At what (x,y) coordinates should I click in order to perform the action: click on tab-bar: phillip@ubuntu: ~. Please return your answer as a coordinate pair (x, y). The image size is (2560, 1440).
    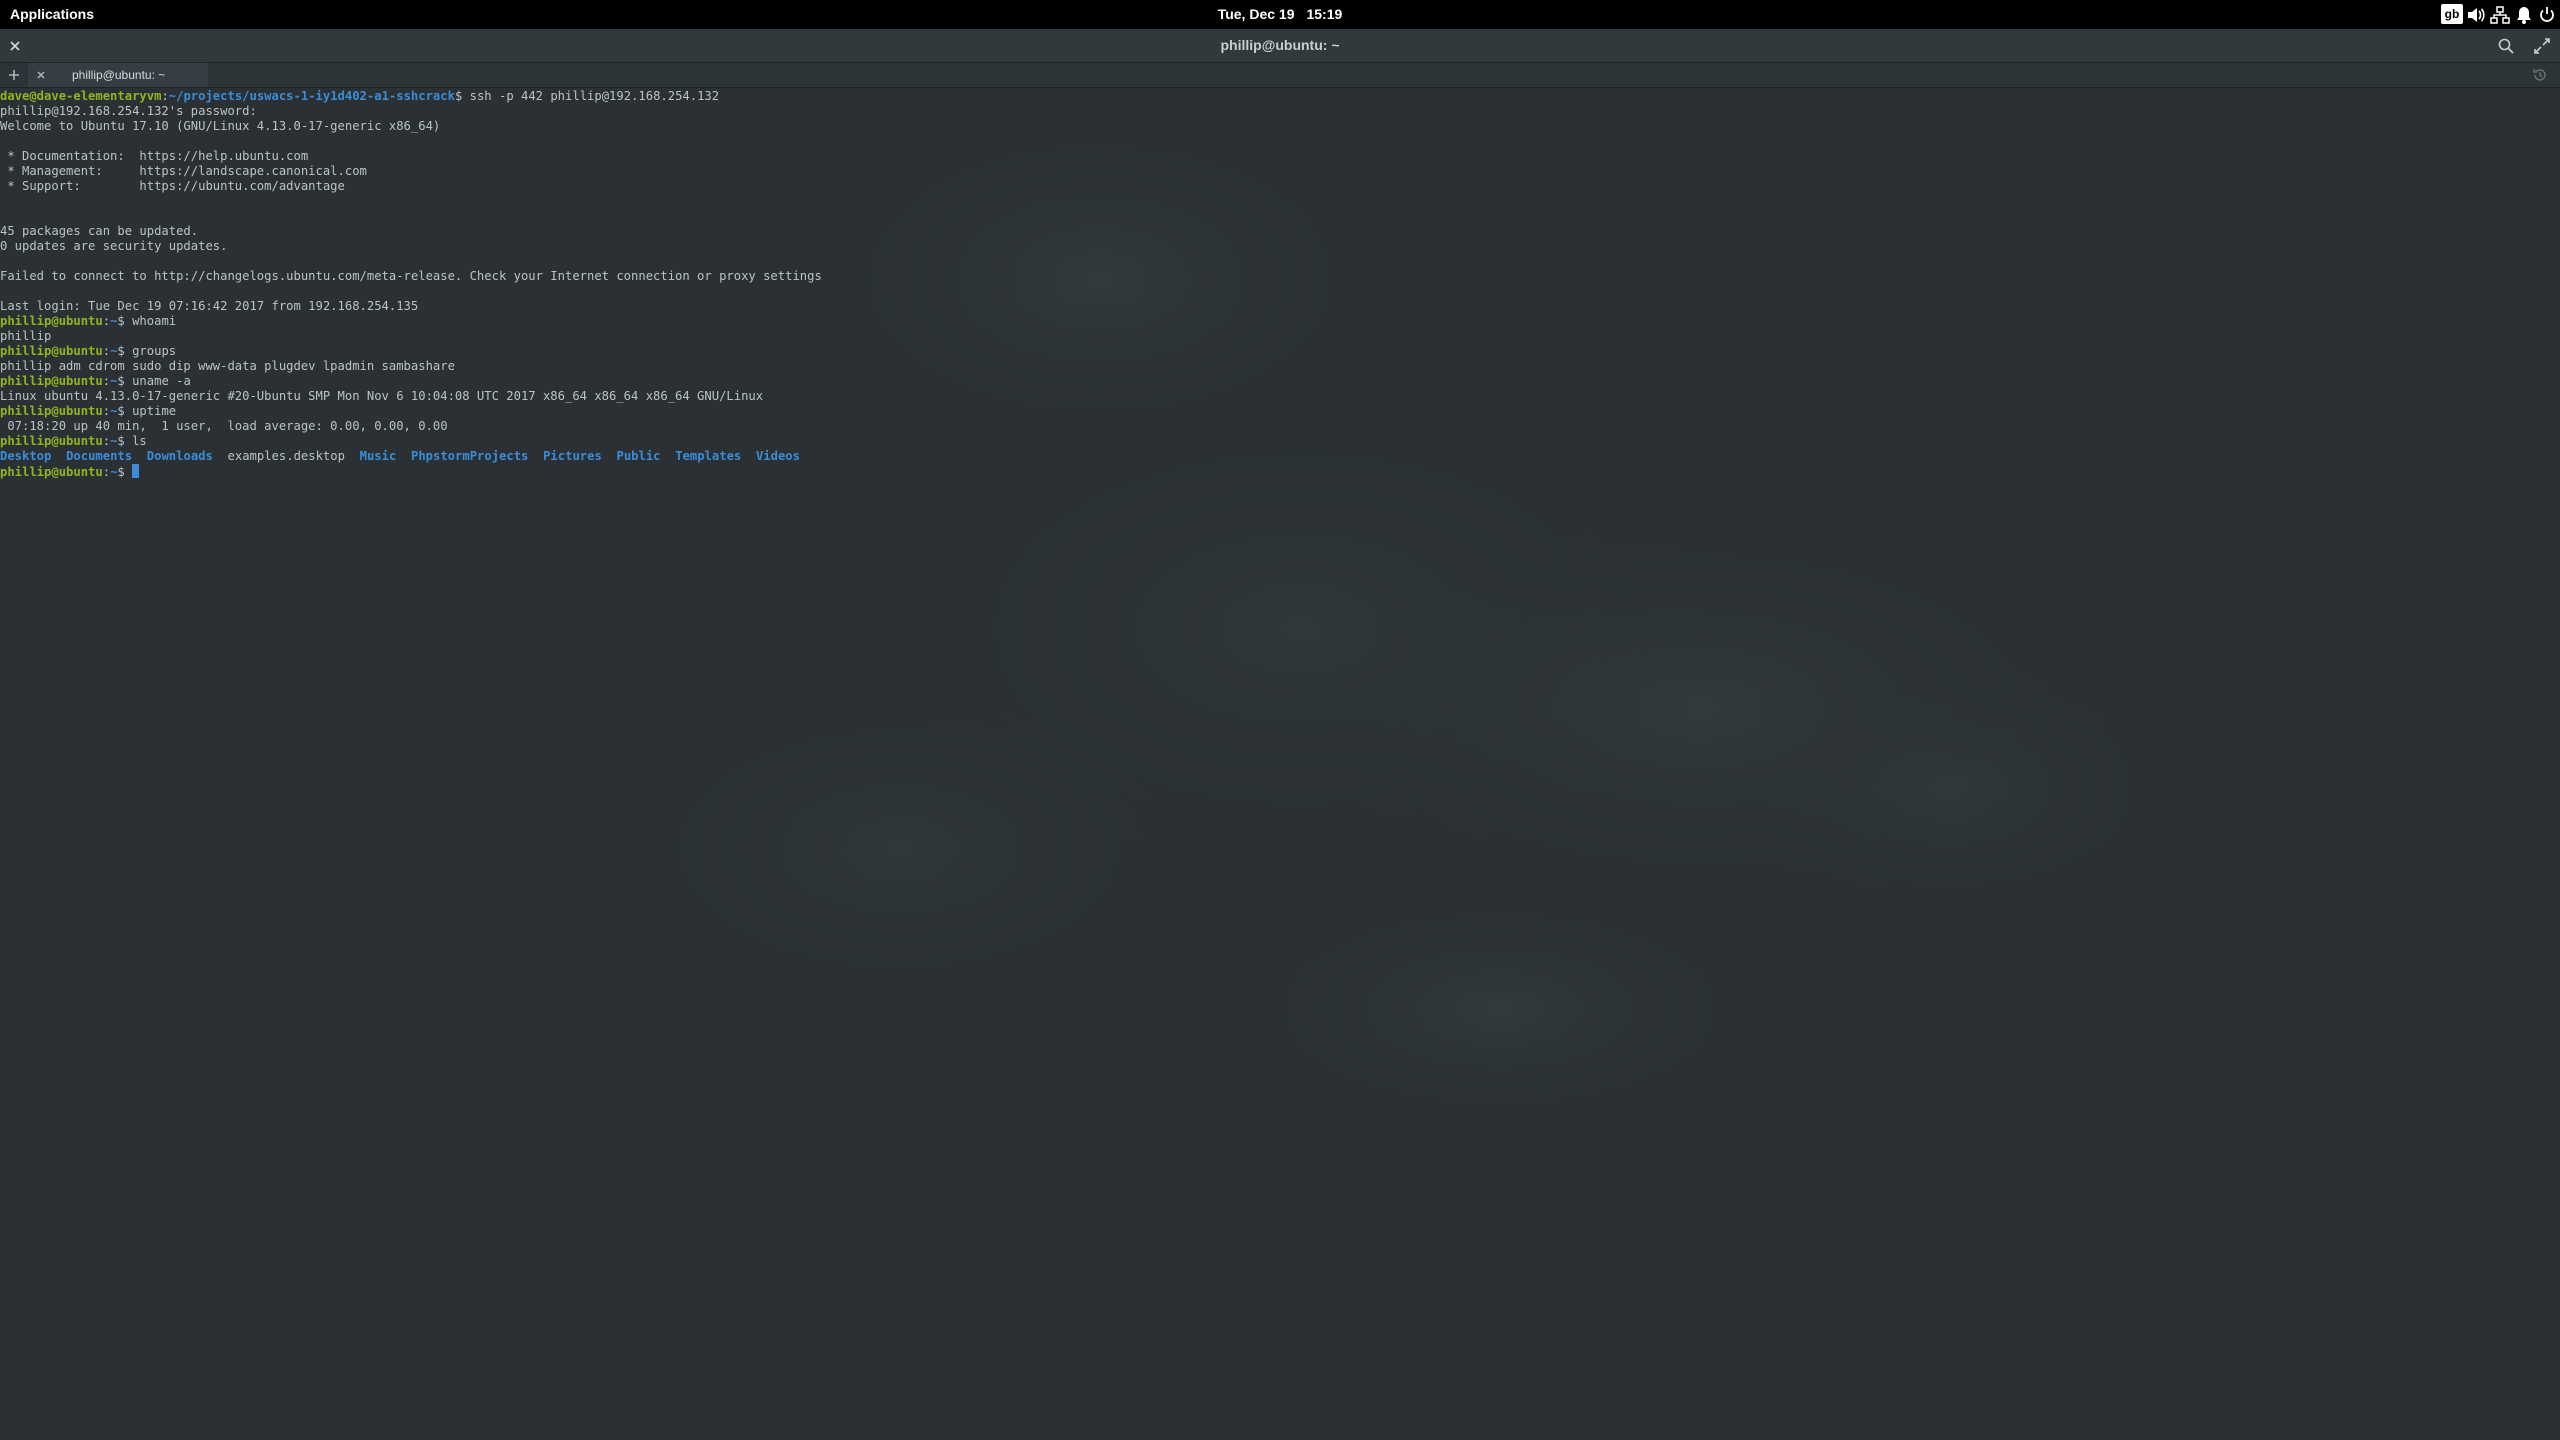
    Looking at the image, I should click on (1280, 75).